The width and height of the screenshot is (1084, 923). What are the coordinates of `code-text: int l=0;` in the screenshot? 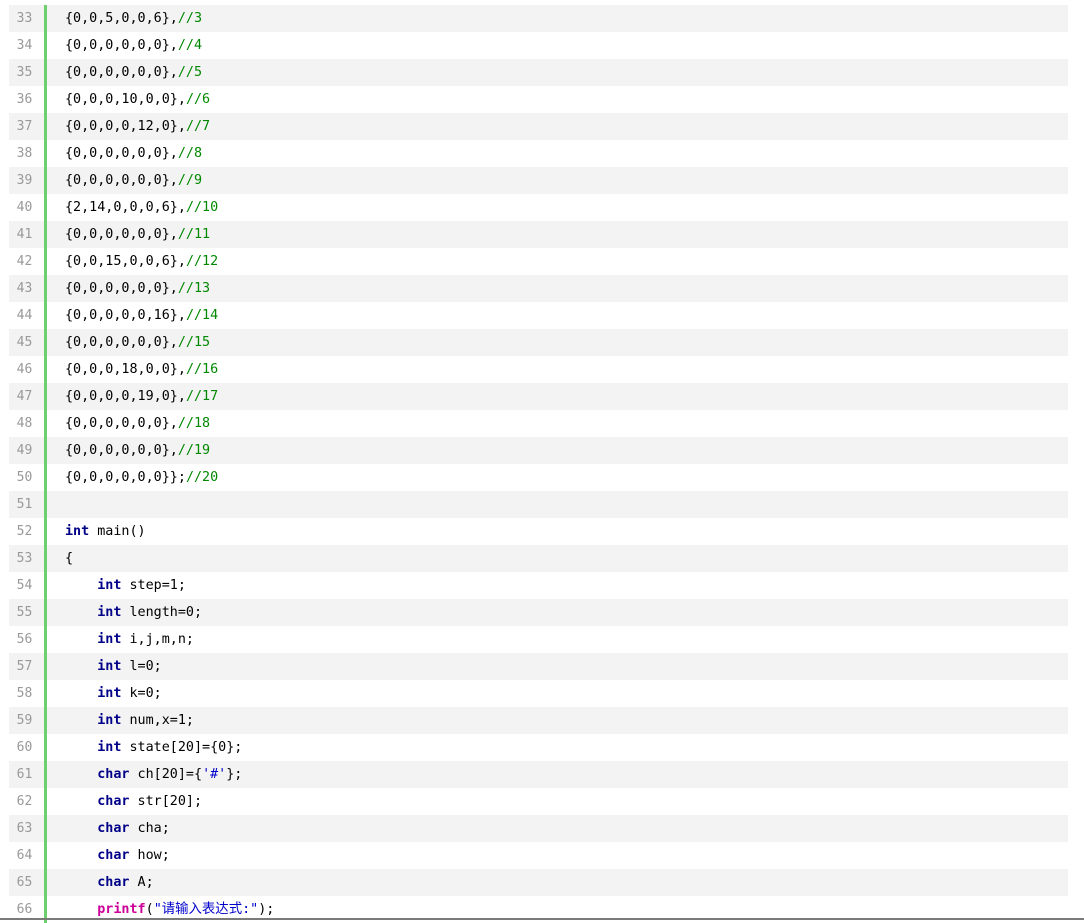 It's located at (557, 666).